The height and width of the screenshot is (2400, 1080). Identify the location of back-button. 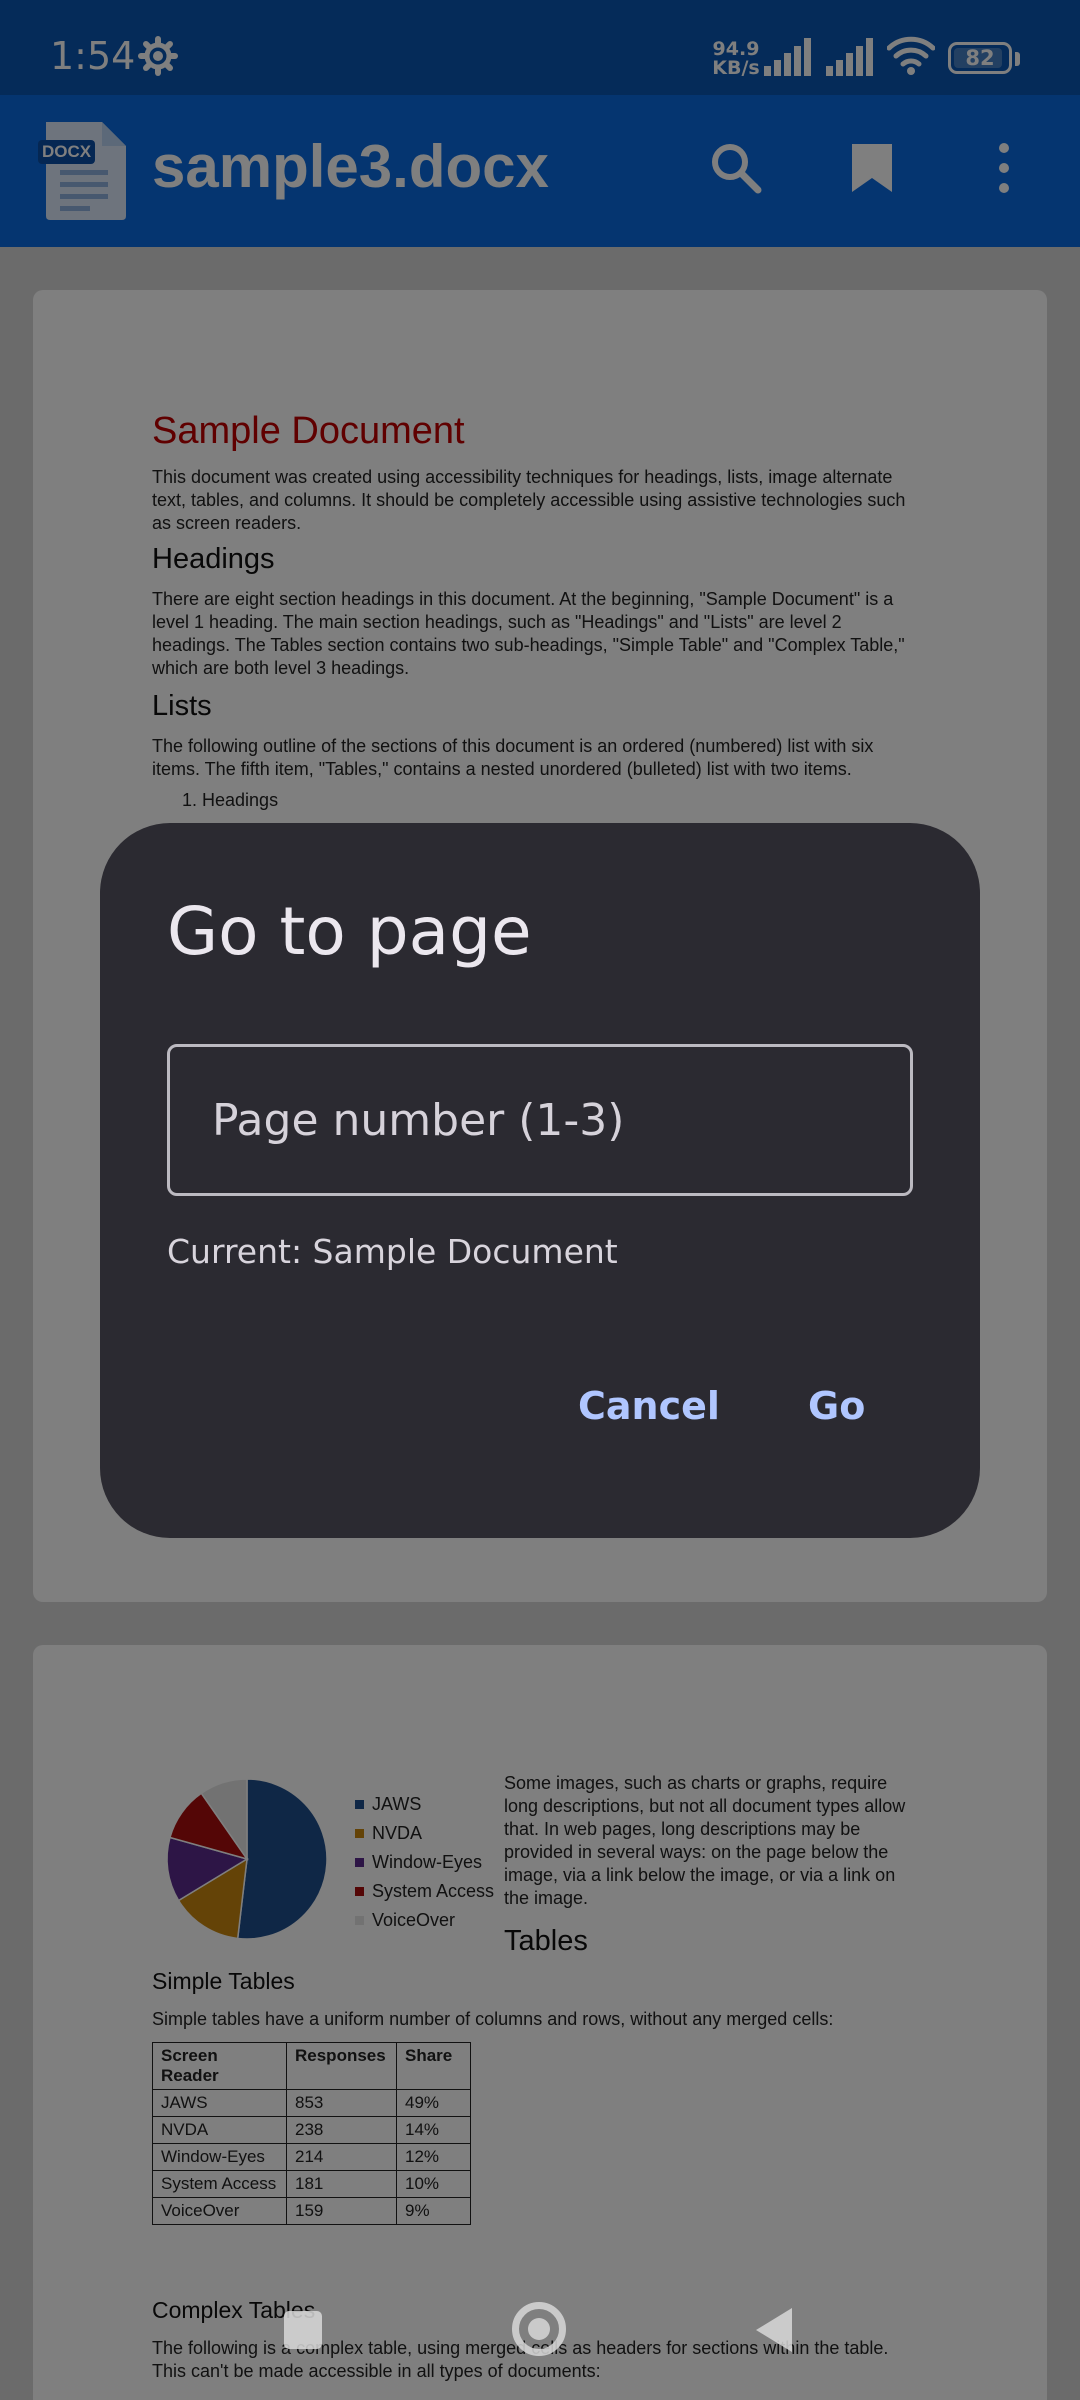
(774, 2330).